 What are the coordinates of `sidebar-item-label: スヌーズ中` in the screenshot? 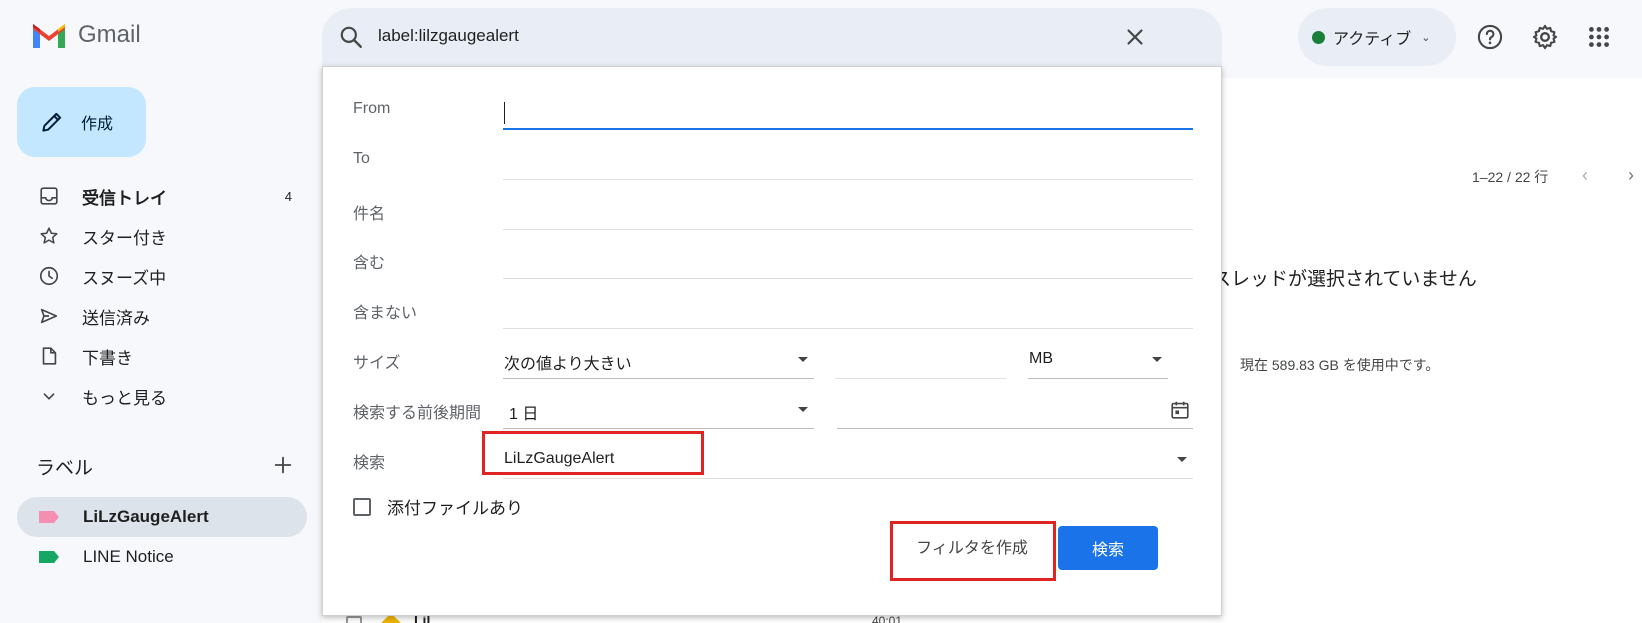 It's located at (124, 278).